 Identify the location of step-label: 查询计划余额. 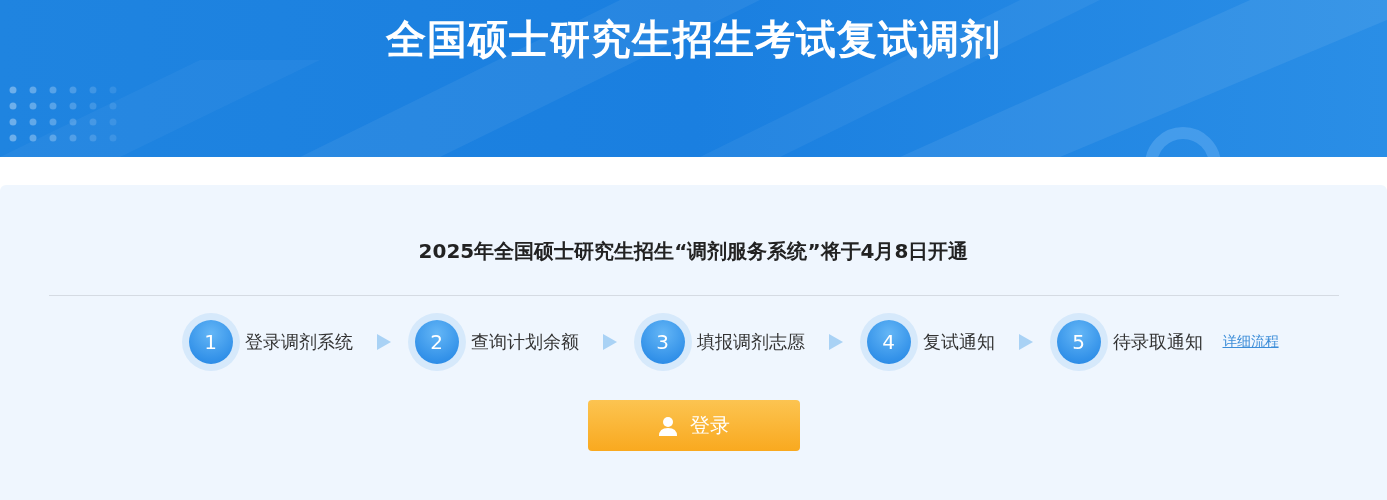
(524, 342).